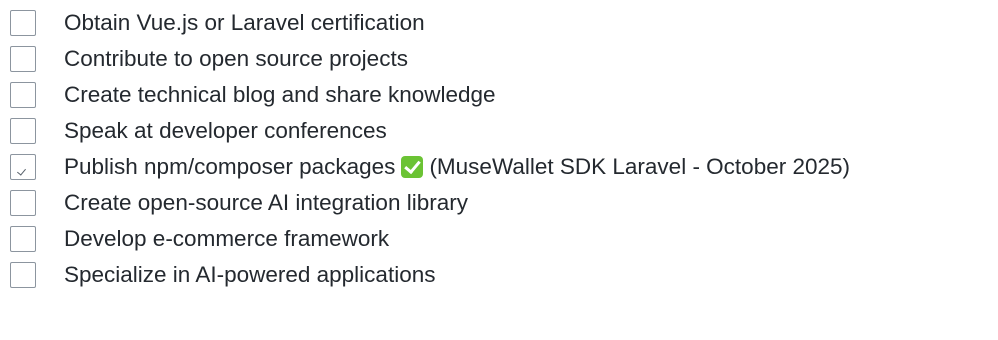 The image size is (998, 340). What do you see at coordinates (227, 238) in the screenshot?
I see `task-label: Develop e-commerce framework` at bounding box center [227, 238].